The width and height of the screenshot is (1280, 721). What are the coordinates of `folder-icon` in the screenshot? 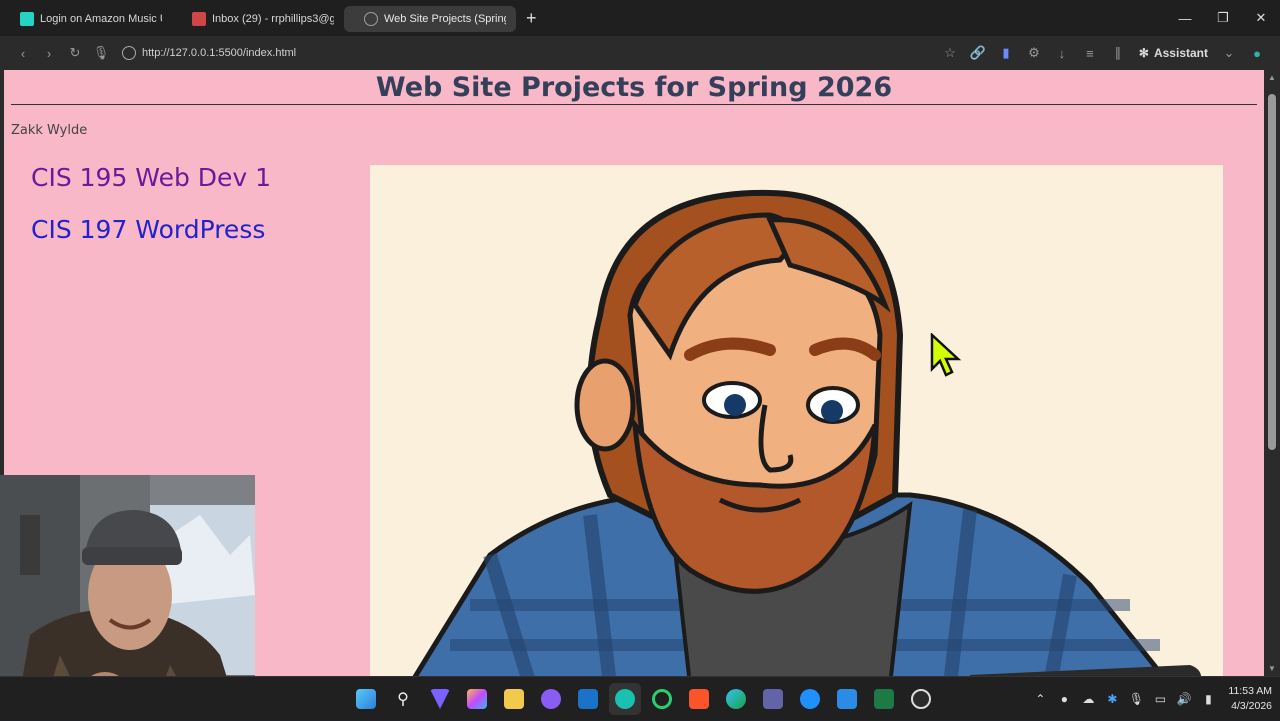 It's located at (514, 699).